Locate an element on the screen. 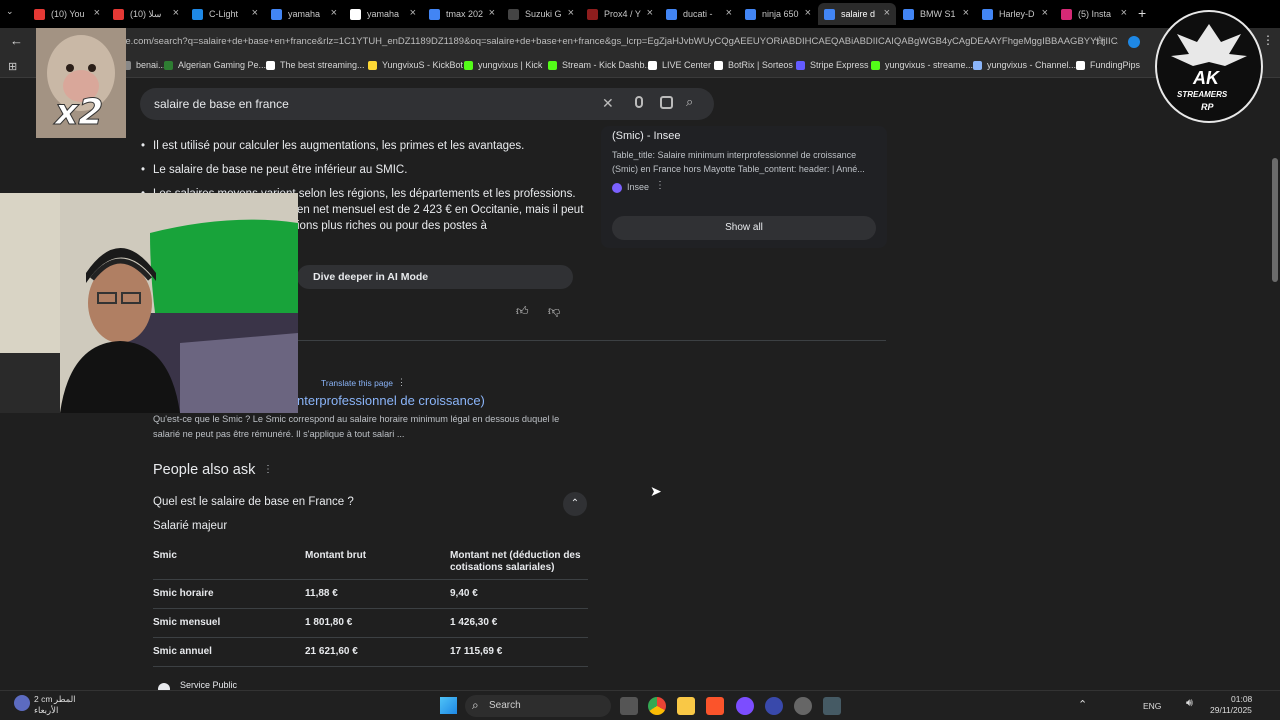  tab: ducati - × is located at coordinates (699, 14).